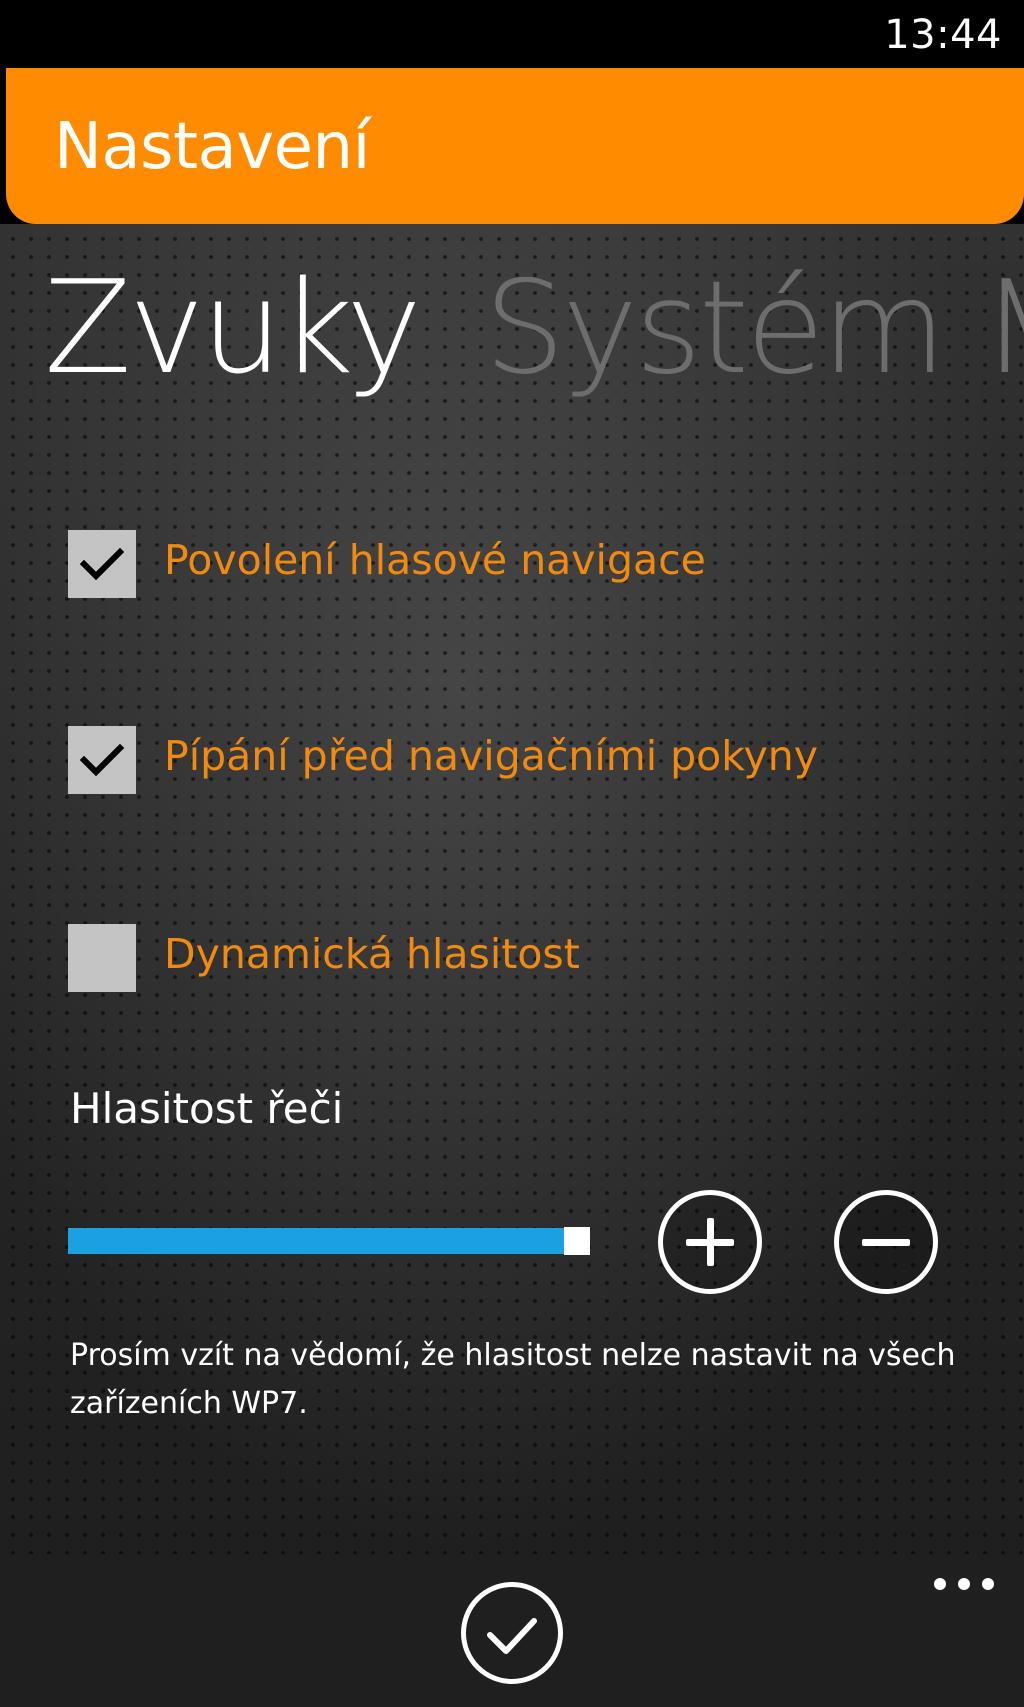 This screenshot has width=1024, height=1707. I want to click on header-title: Nastavení, so click(212, 147).